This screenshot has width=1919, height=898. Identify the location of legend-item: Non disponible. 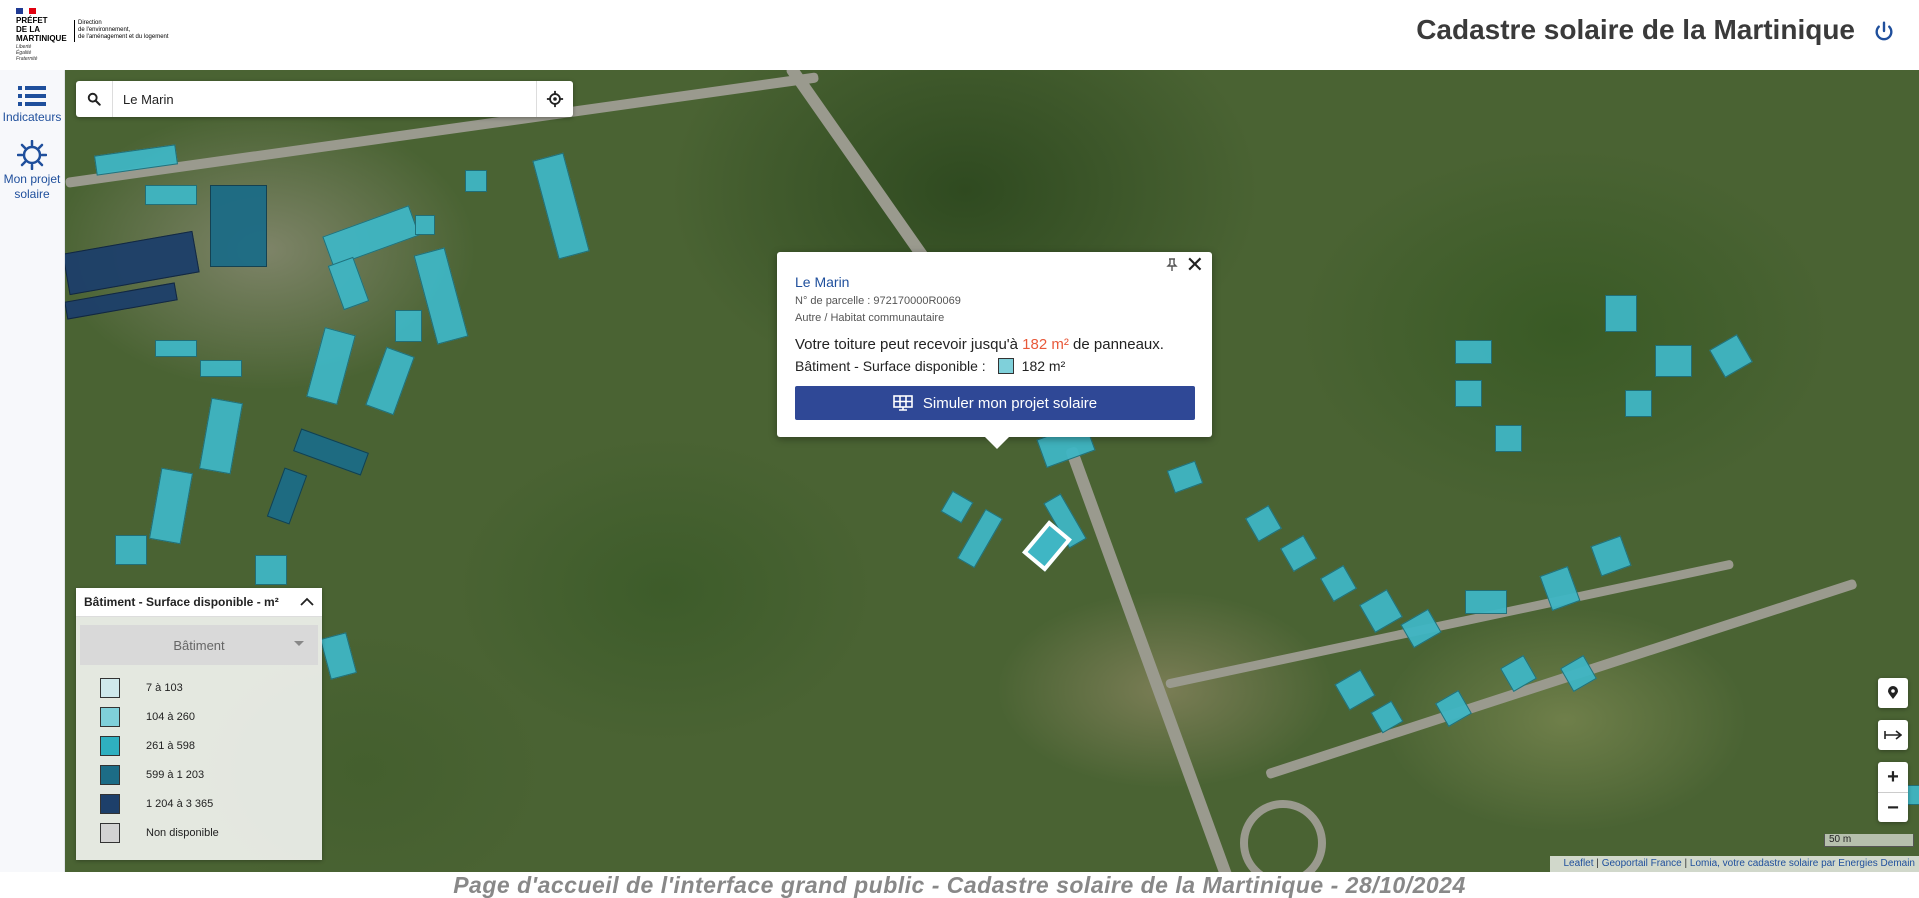
(199, 832).